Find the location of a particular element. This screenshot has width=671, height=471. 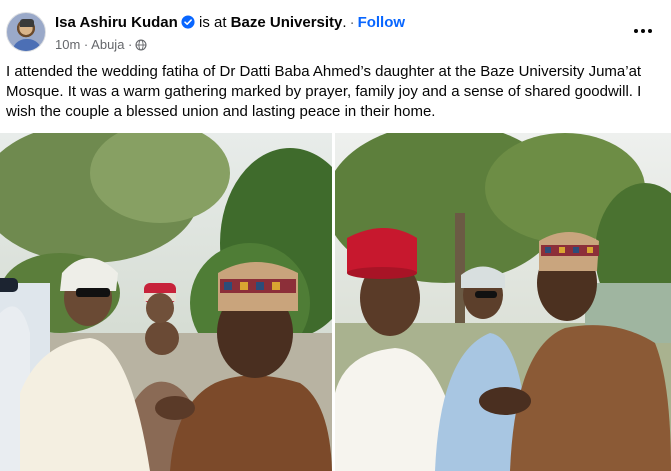

author-name: Isa Ashiru Kudan is located at coordinates (116, 22).